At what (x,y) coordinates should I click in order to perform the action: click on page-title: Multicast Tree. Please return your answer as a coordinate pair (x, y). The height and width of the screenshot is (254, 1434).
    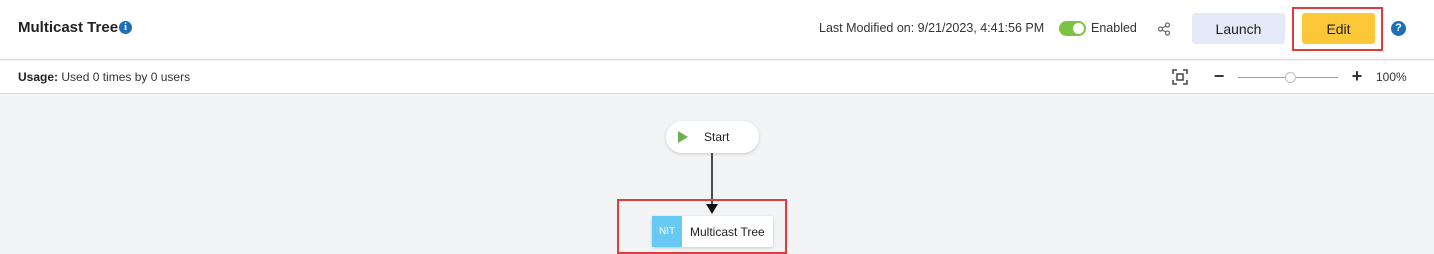
    Looking at the image, I should click on (68, 27).